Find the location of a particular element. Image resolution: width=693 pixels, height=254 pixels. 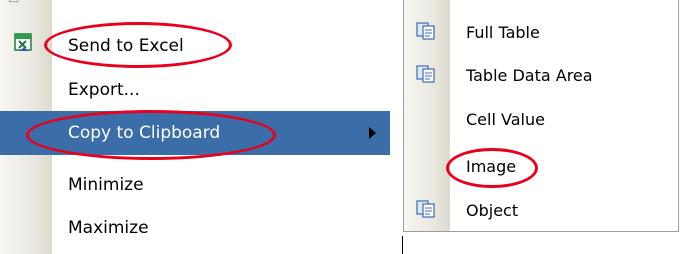

menu-item-maximize: Maximize is located at coordinates (195, 228).